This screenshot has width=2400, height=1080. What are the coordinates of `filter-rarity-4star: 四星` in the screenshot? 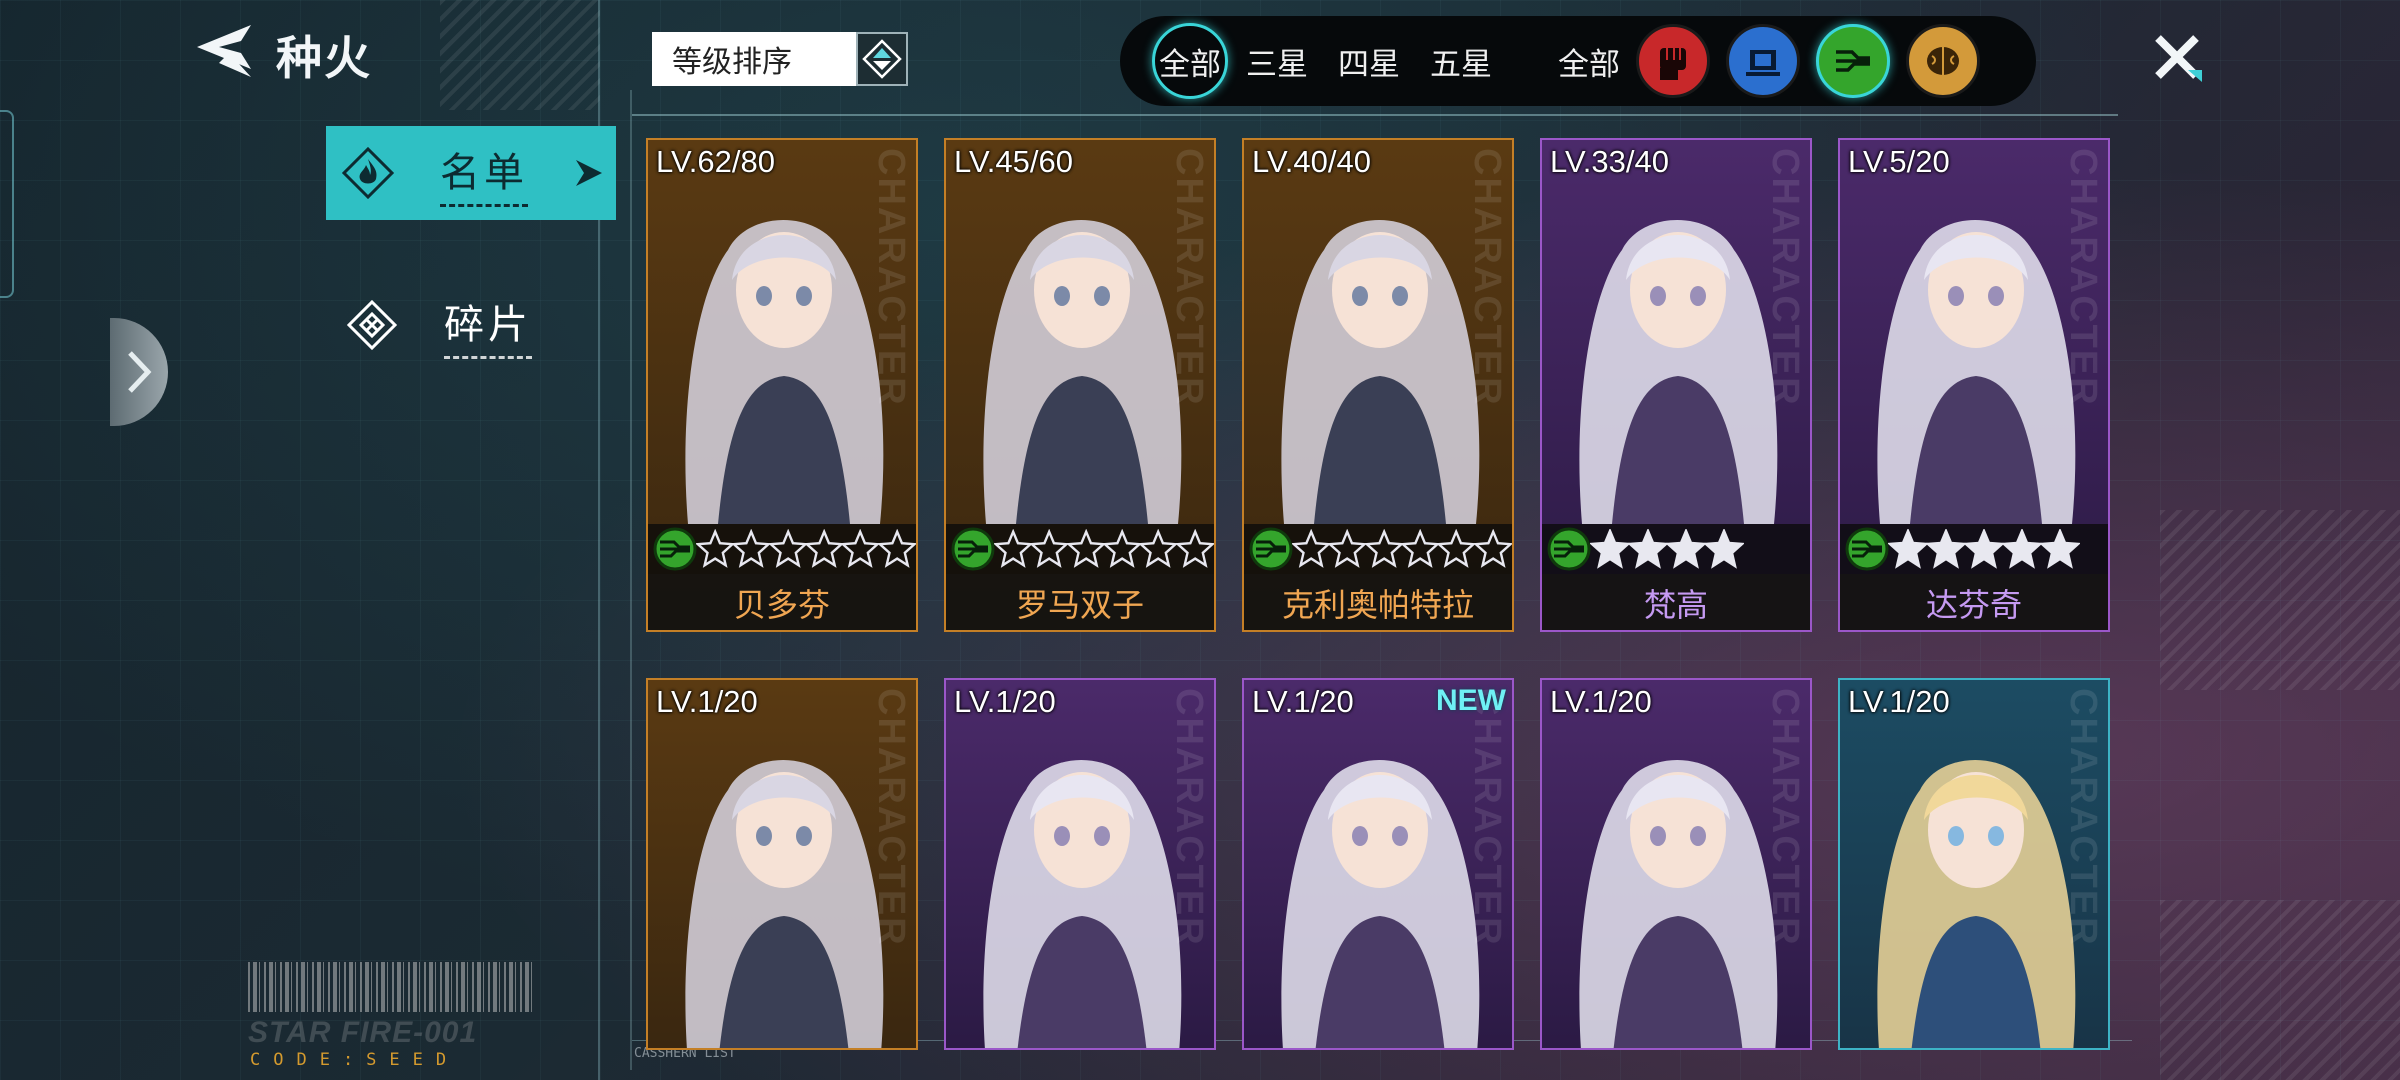 It's located at (1369, 61).